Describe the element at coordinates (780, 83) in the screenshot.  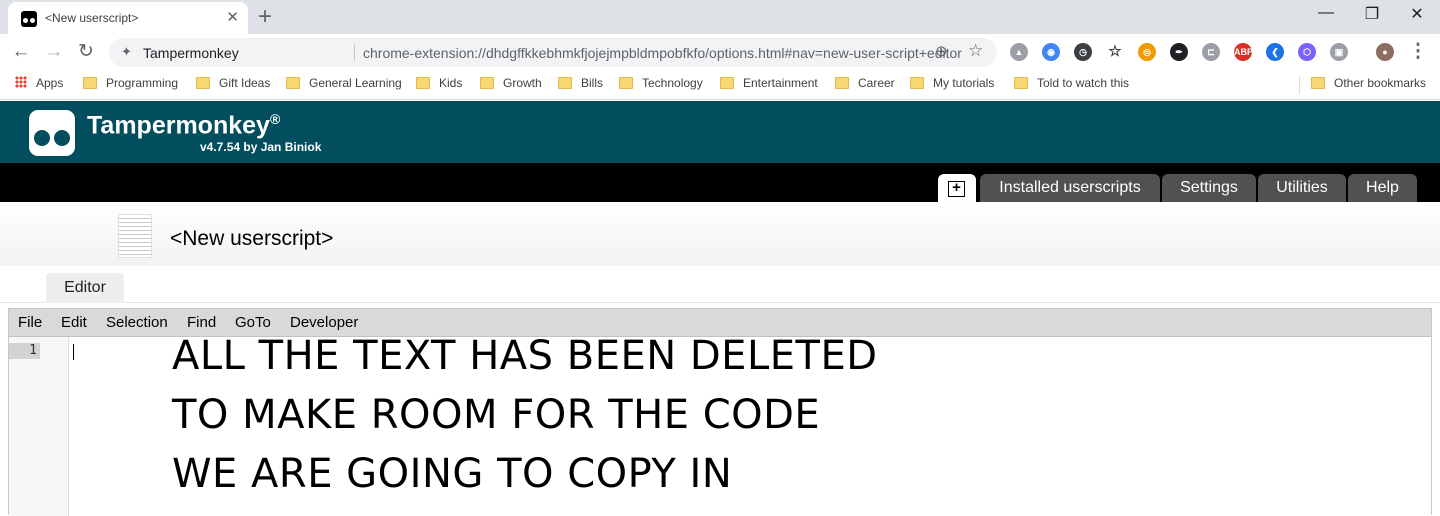
I see `bookmark-folder-label: Entertainment` at that location.